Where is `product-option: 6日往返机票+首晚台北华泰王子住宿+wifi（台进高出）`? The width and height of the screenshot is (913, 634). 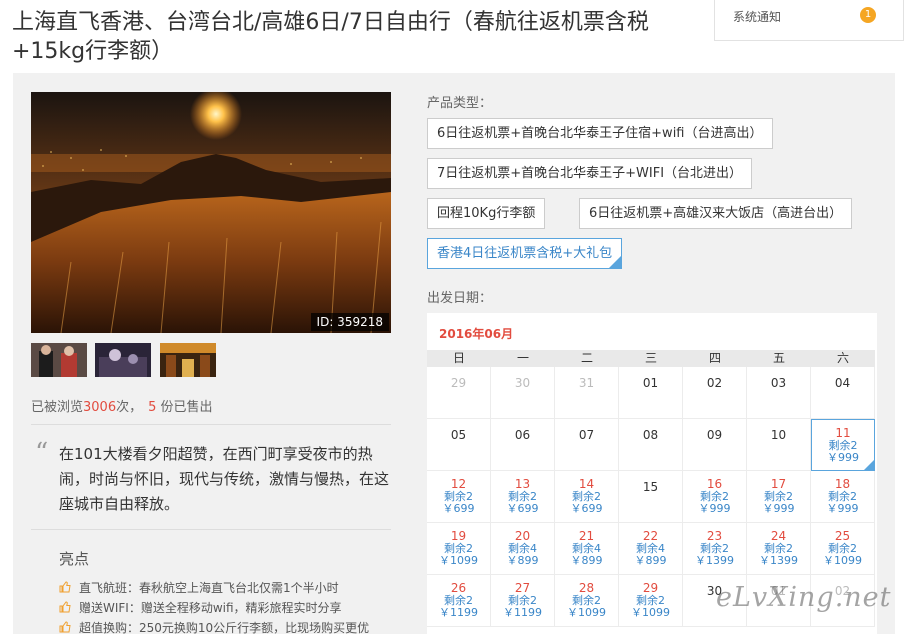 product-option: 6日往返机票+首晚台北华泰王子住宿+wifi（台进高出） is located at coordinates (600, 133).